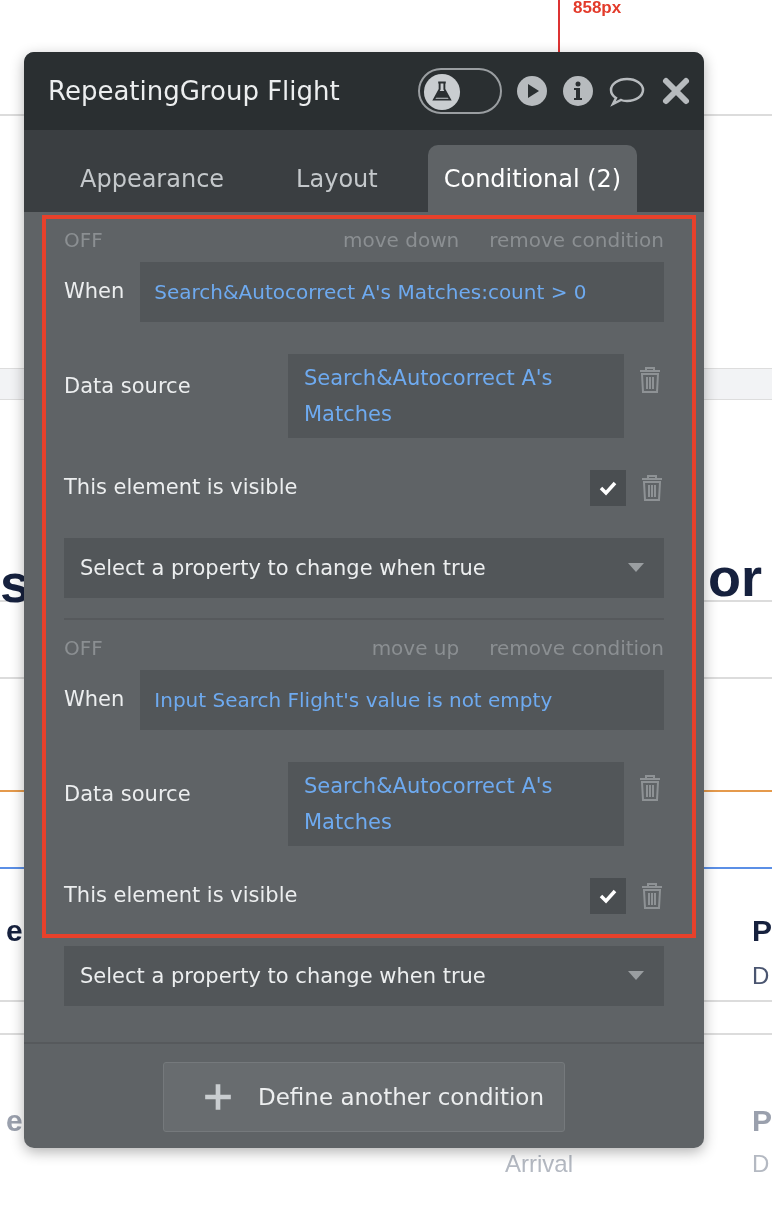  Describe the element at coordinates (337, 178) in the screenshot. I see `tab: Layout` at that location.